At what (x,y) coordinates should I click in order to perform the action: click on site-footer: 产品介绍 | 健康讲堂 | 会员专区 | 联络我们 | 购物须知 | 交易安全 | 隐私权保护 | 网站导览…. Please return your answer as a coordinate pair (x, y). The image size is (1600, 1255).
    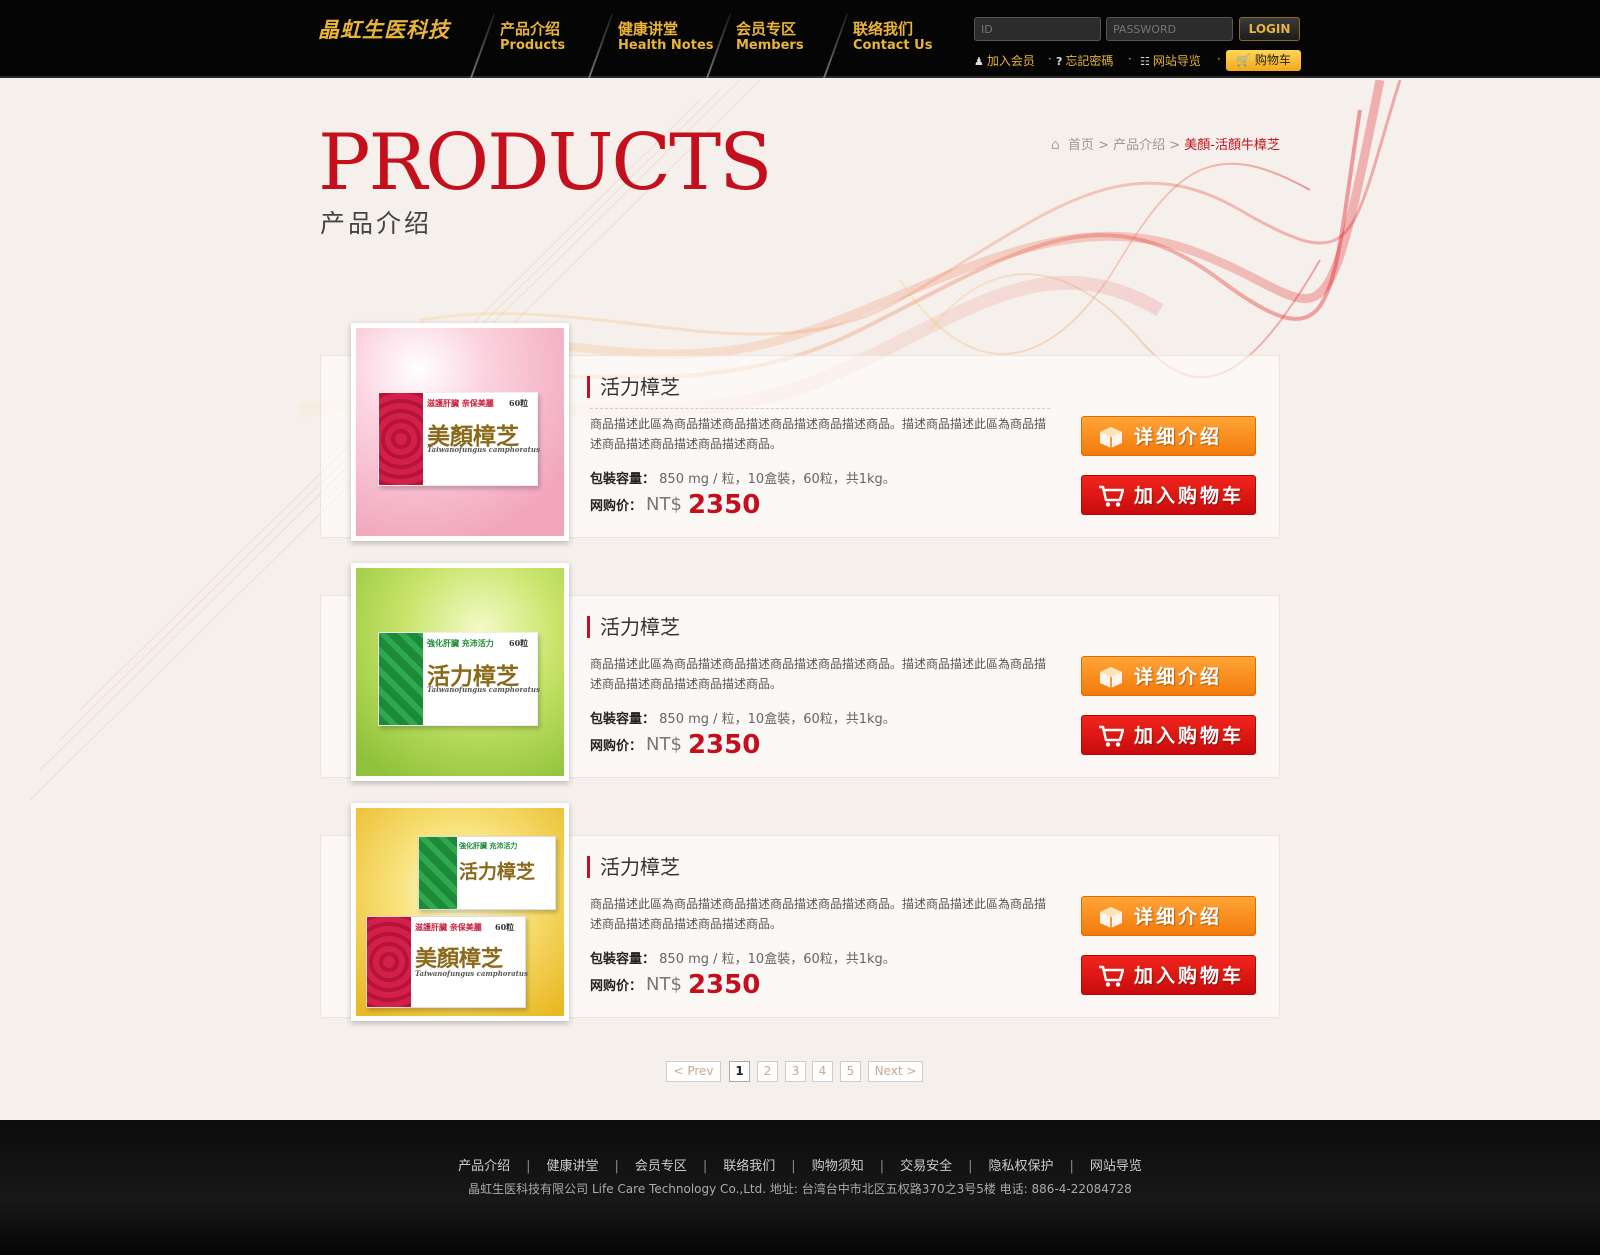
    Looking at the image, I should click on (800, 1187).